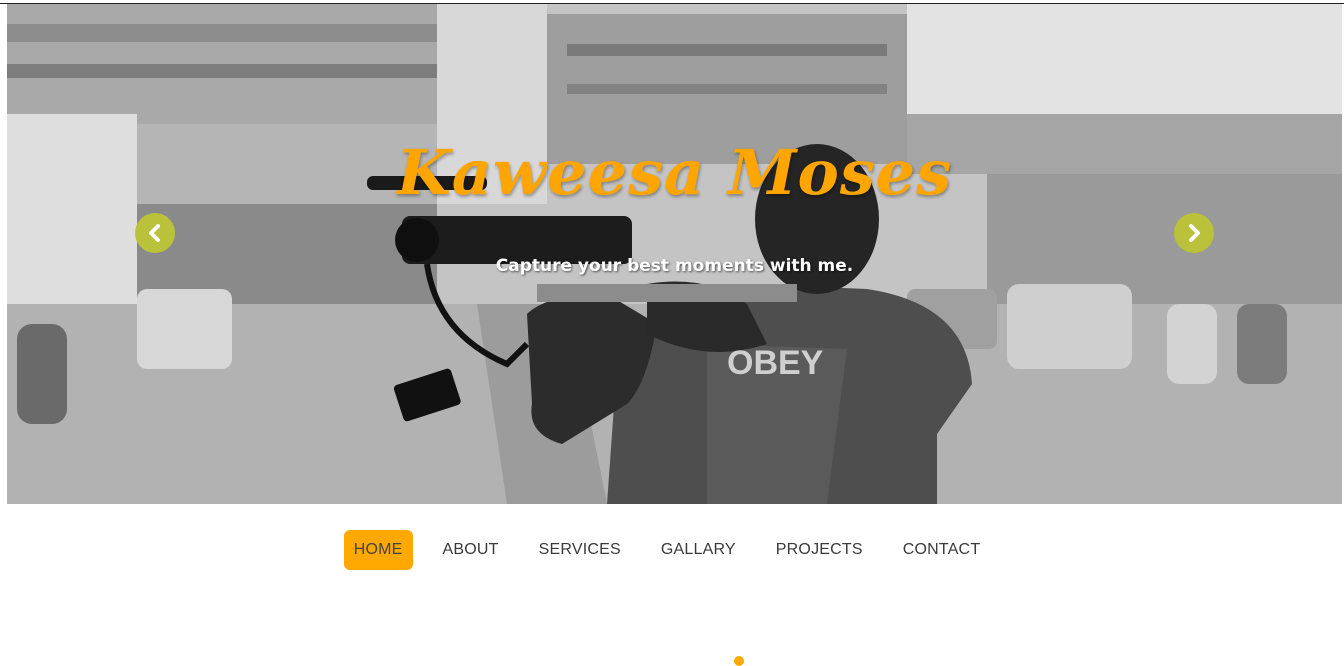 This screenshot has width=1344, height=666. I want to click on nav-contact: CONTACT, so click(942, 550).